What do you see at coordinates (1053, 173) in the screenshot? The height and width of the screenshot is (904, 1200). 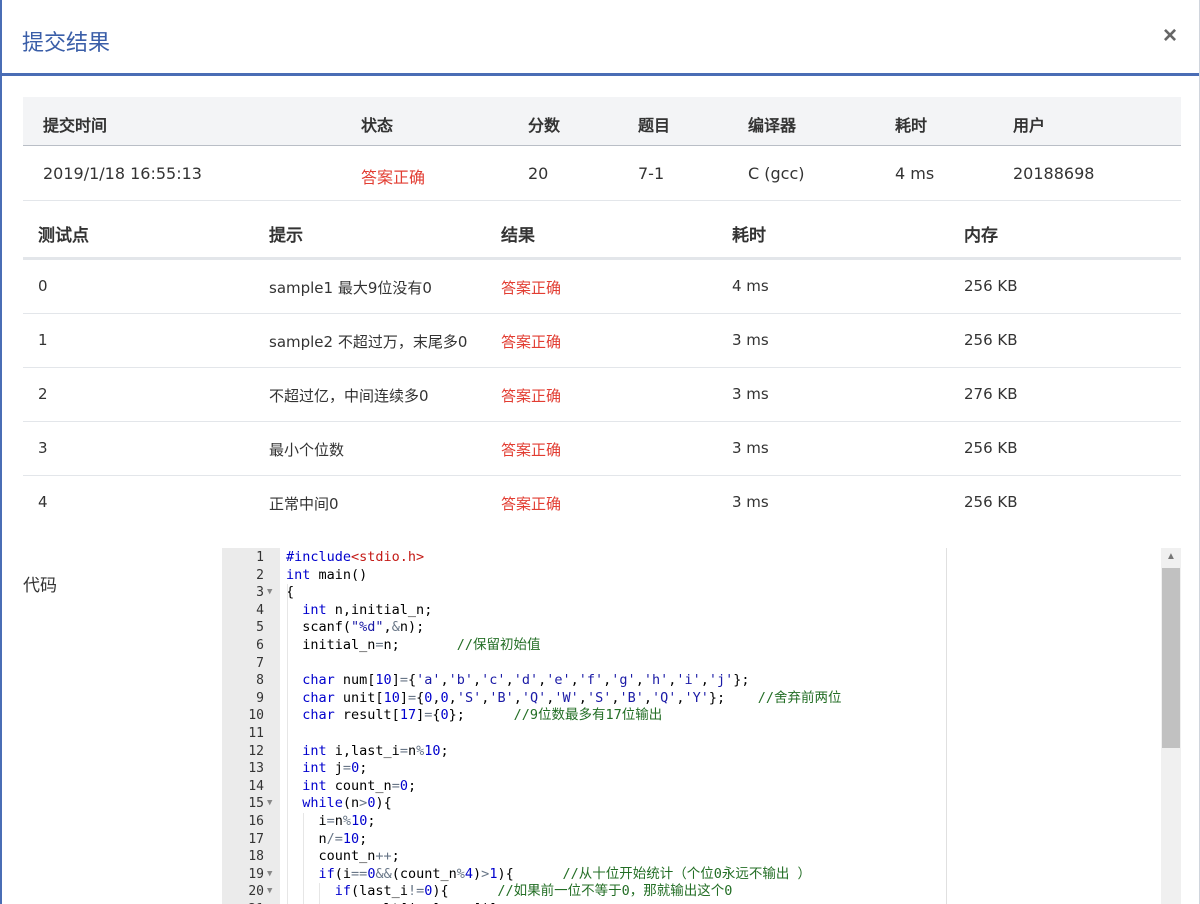 I see `user: 20188698` at bounding box center [1053, 173].